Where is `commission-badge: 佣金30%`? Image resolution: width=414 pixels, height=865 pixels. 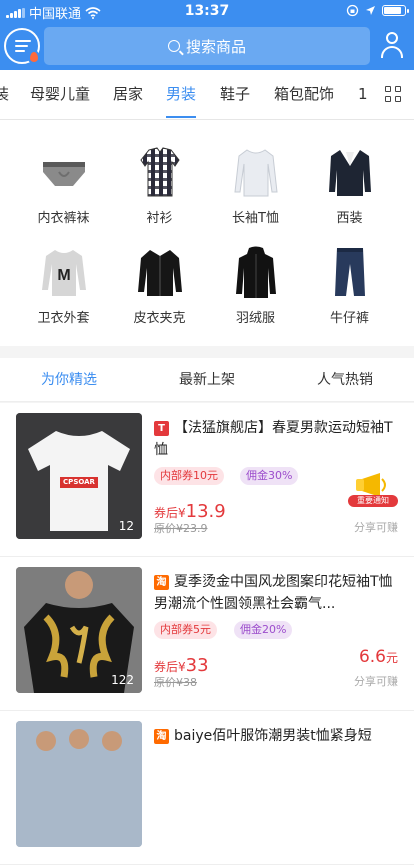
commission-badge: 佣金30% is located at coordinates (269, 476).